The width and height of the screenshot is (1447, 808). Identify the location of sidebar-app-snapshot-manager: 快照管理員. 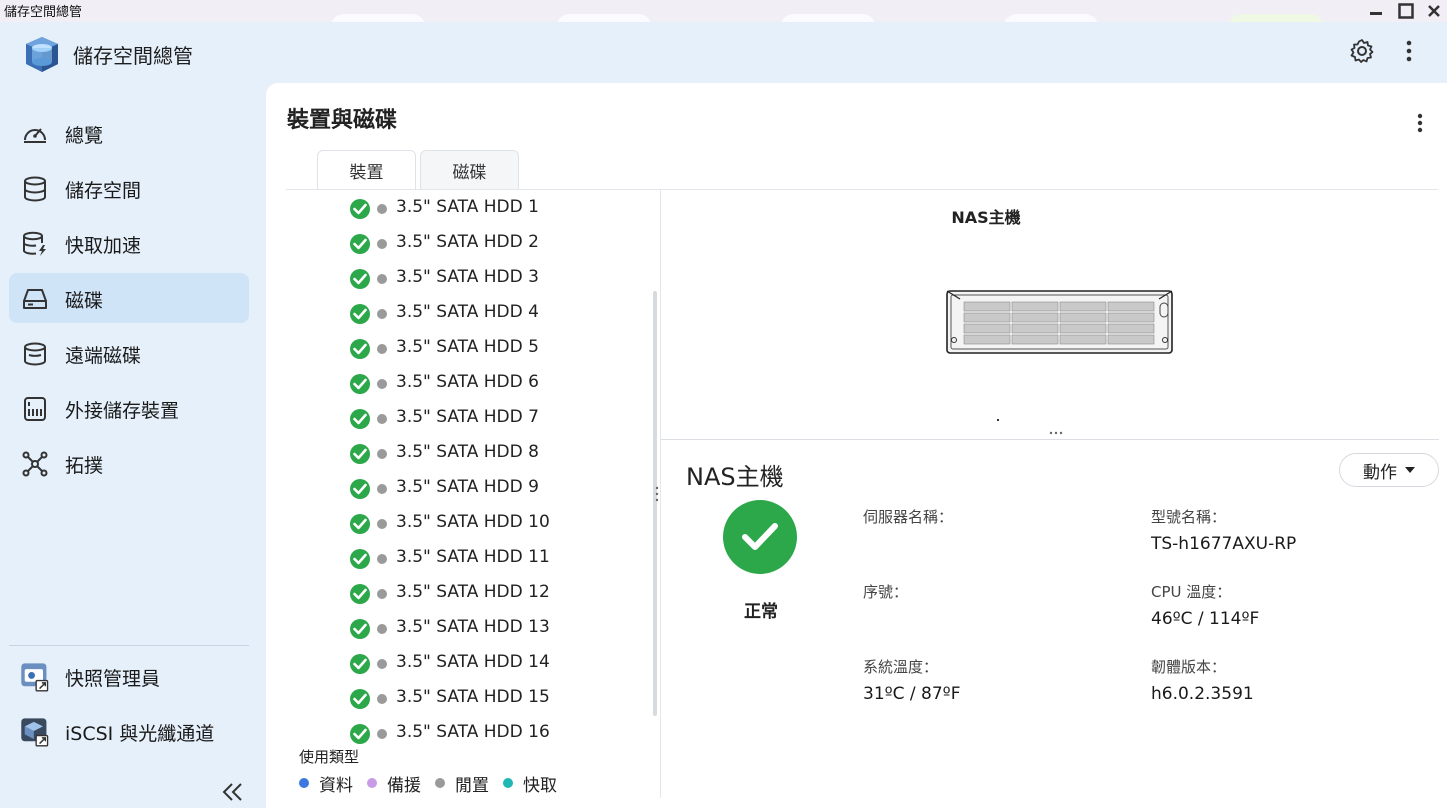
(129, 676).